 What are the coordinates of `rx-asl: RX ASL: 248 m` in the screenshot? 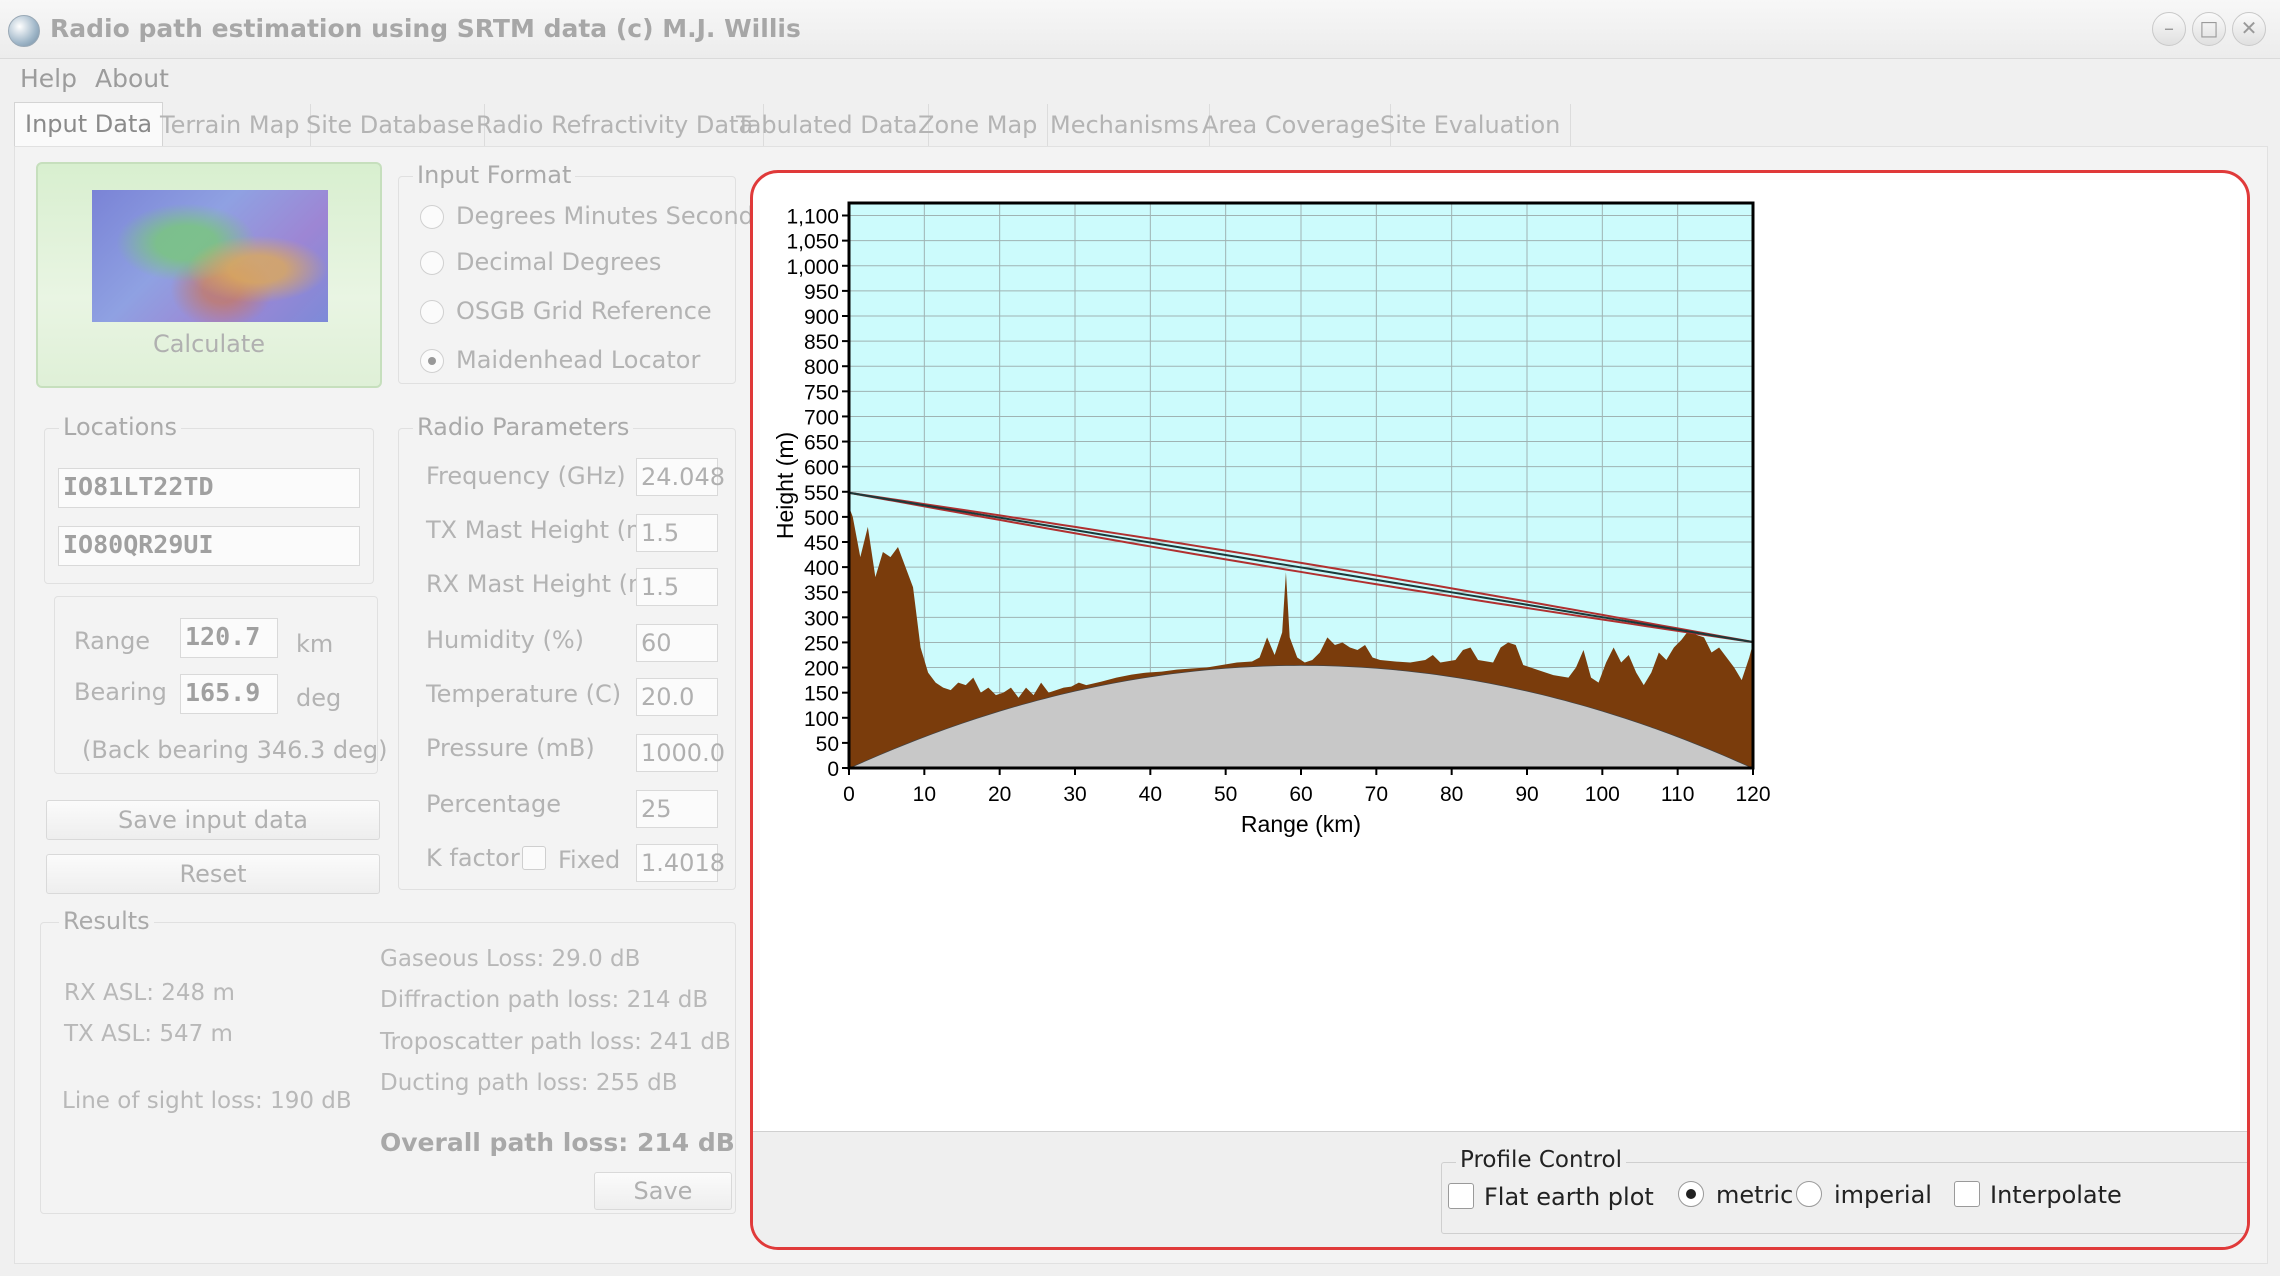 It's located at (149, 993).